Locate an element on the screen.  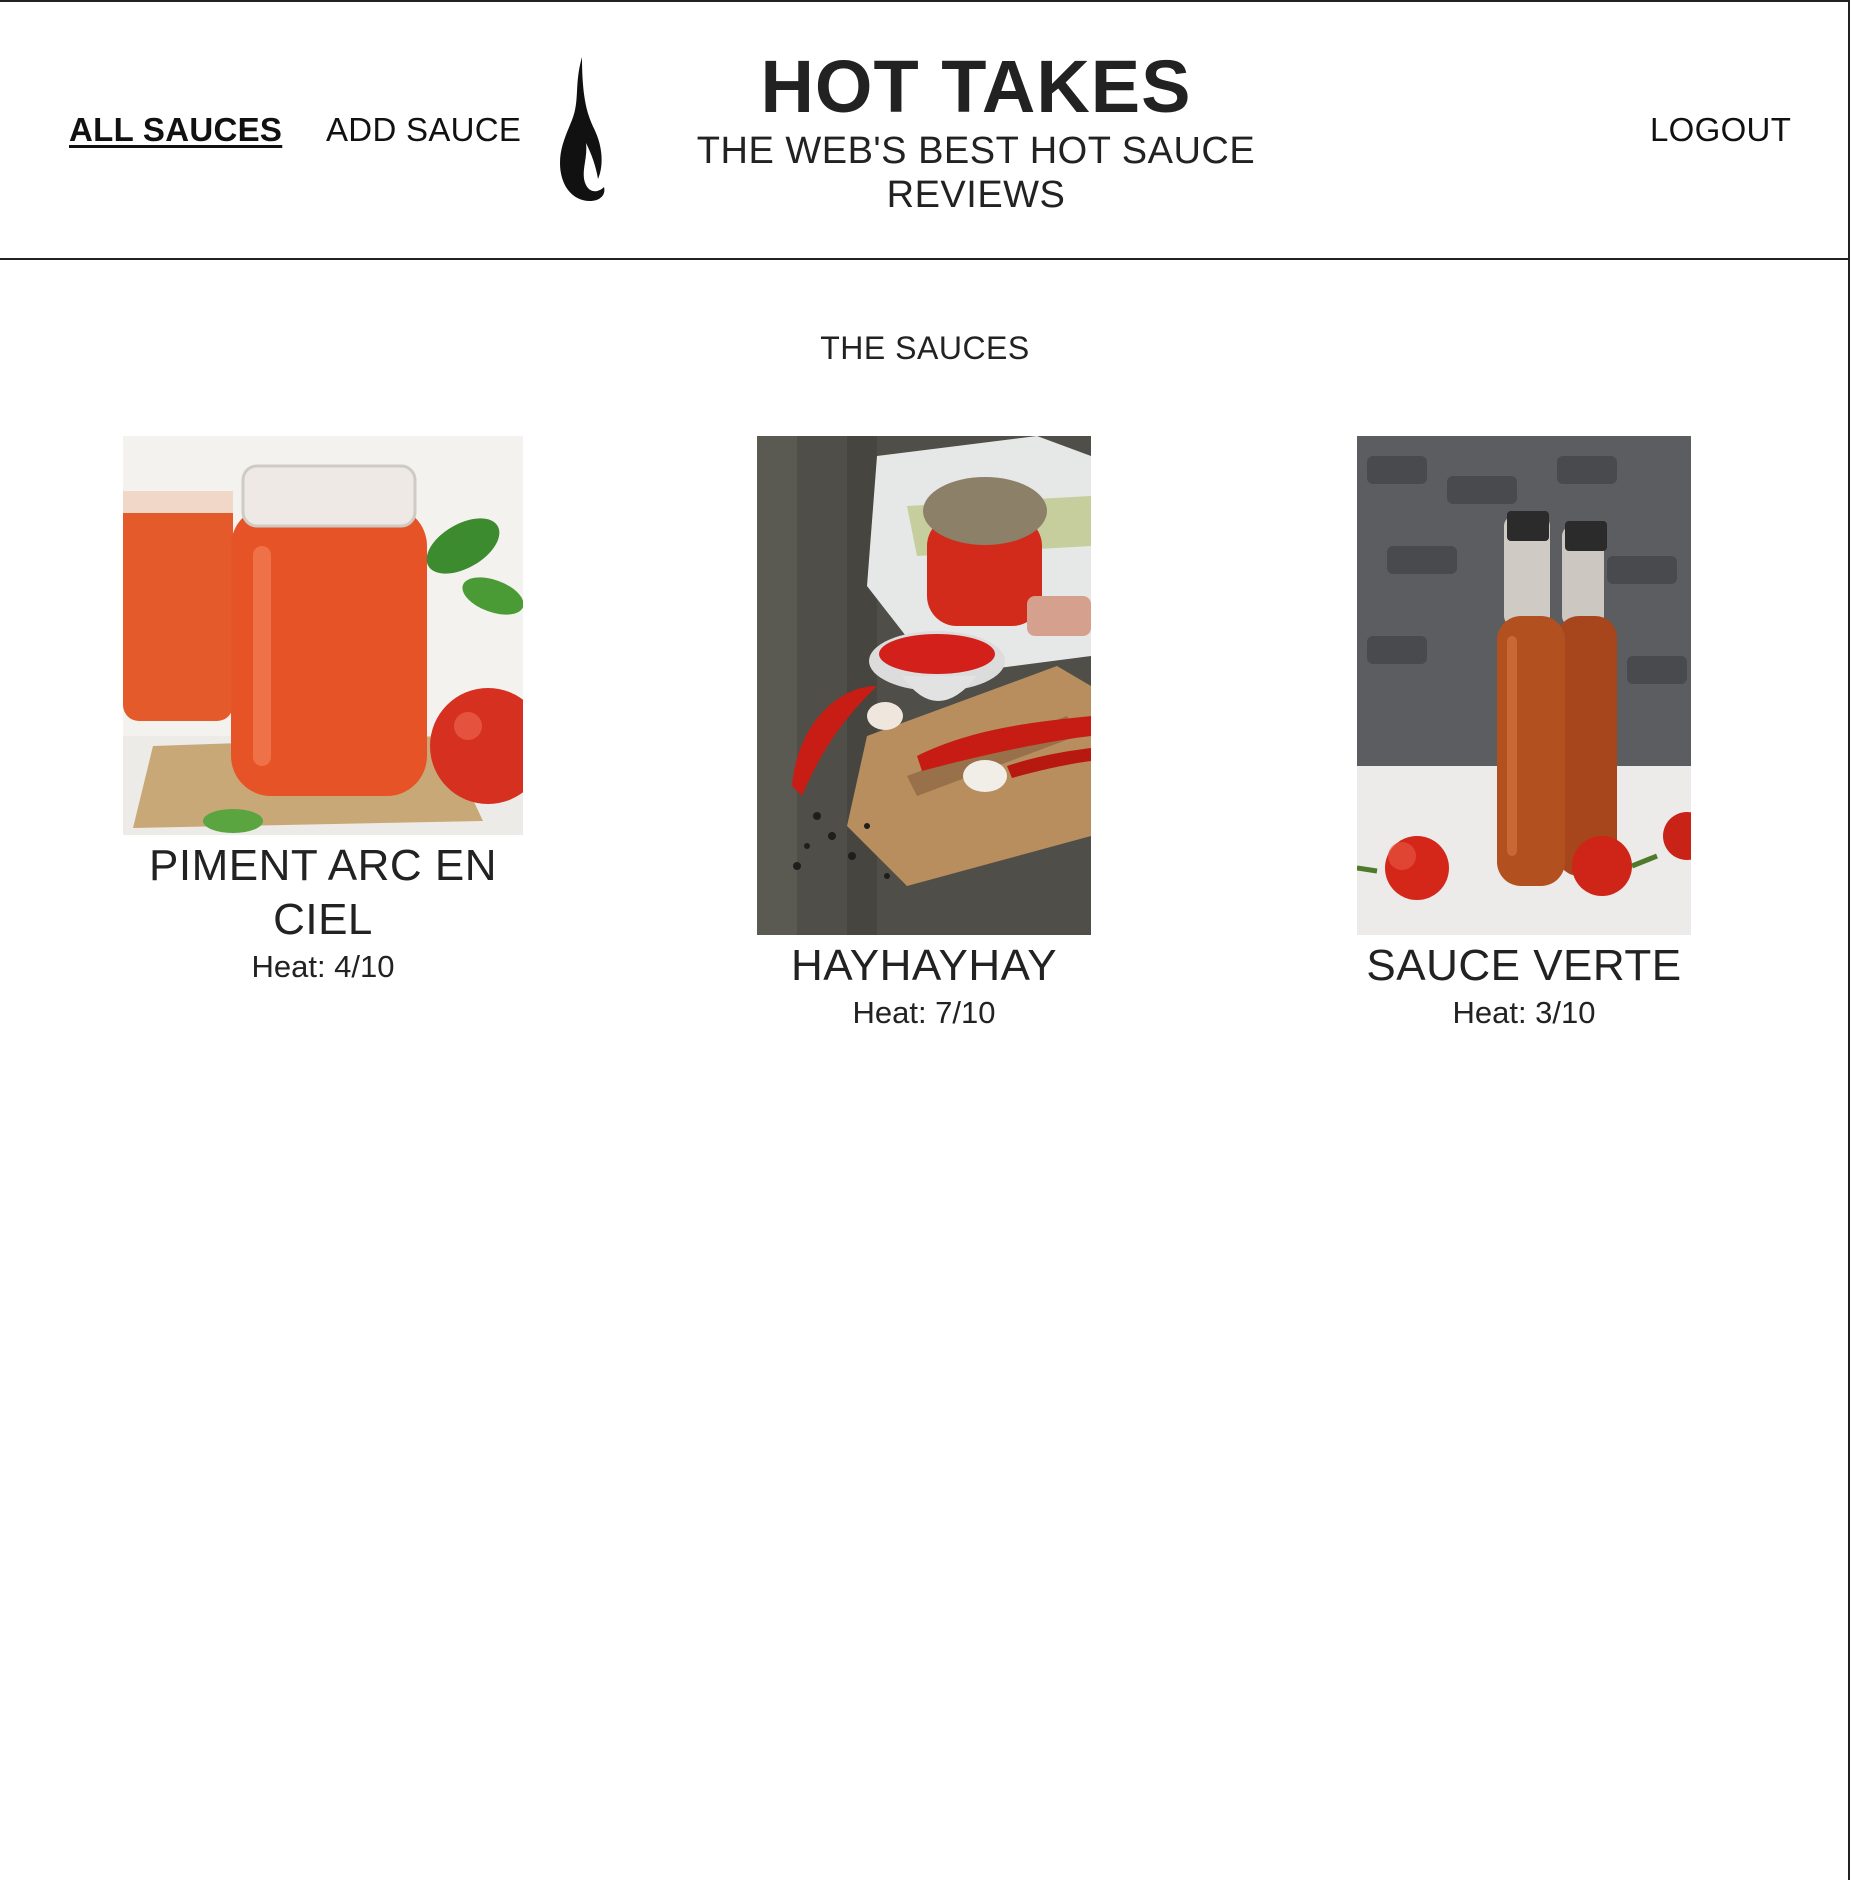
sauce-card: HAYHAYHAY Heat: 7/10 is located at coordinates (924, 734).